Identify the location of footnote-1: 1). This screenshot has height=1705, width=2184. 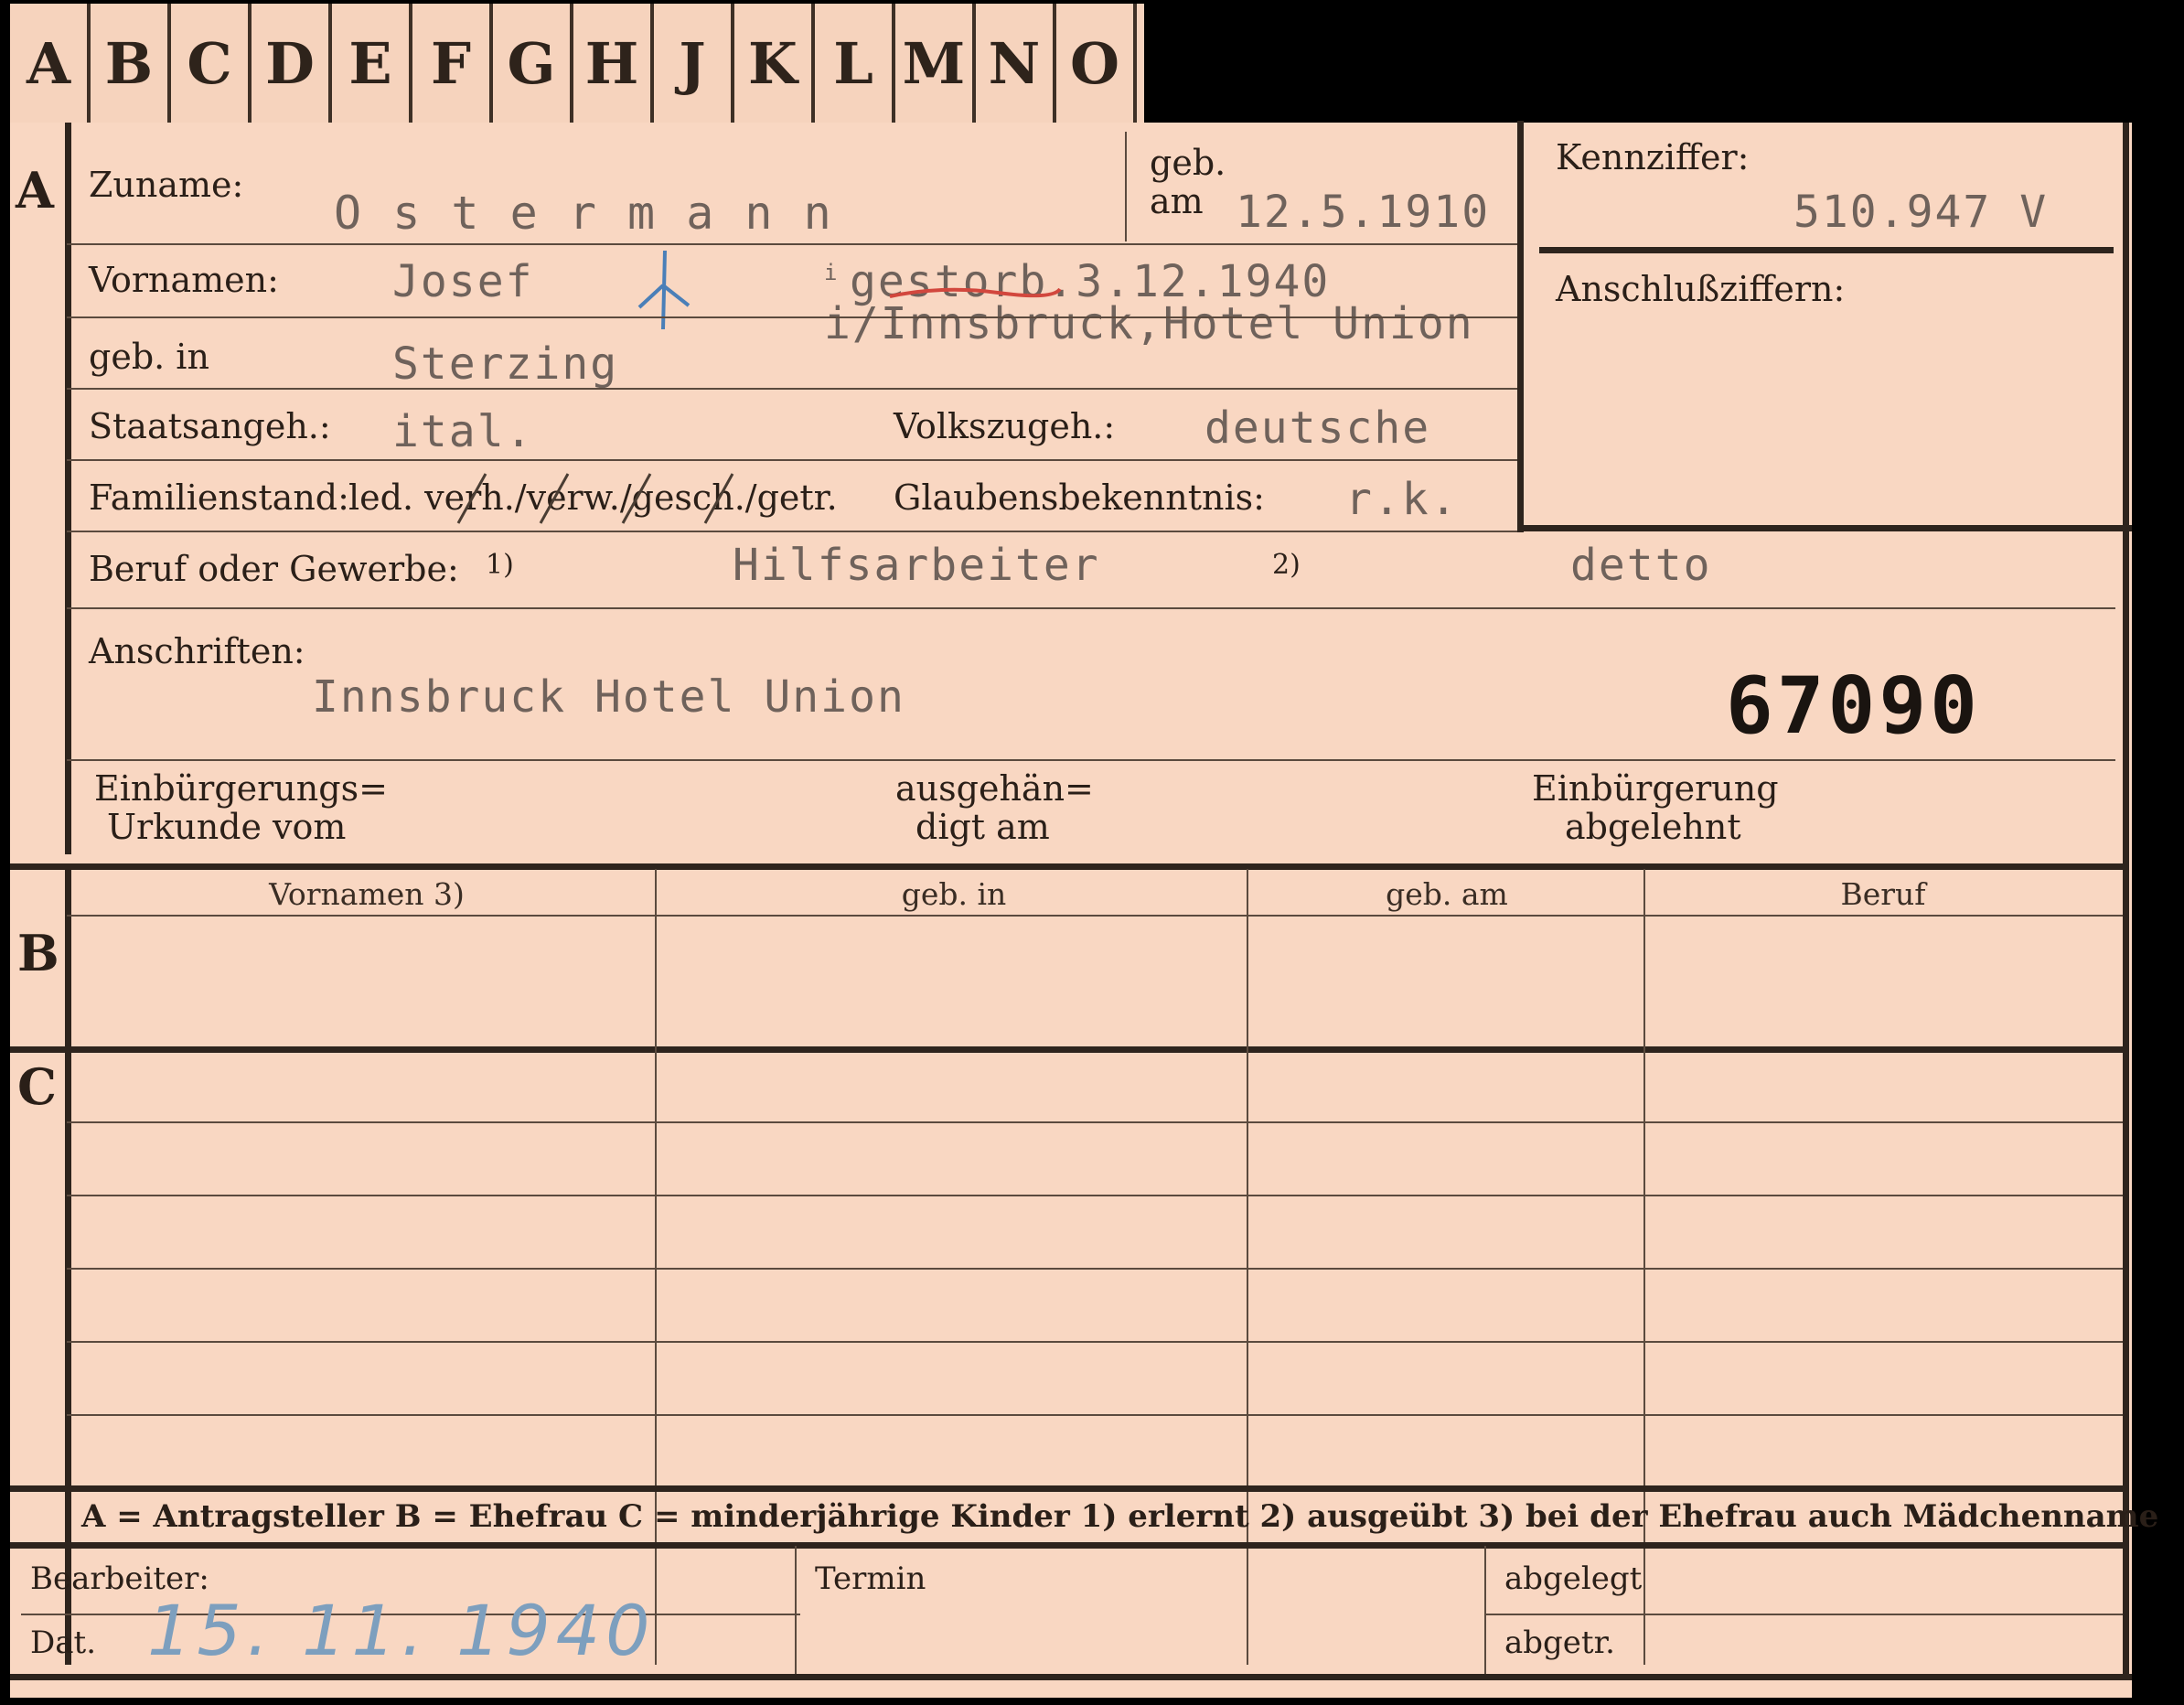
(500, 565).